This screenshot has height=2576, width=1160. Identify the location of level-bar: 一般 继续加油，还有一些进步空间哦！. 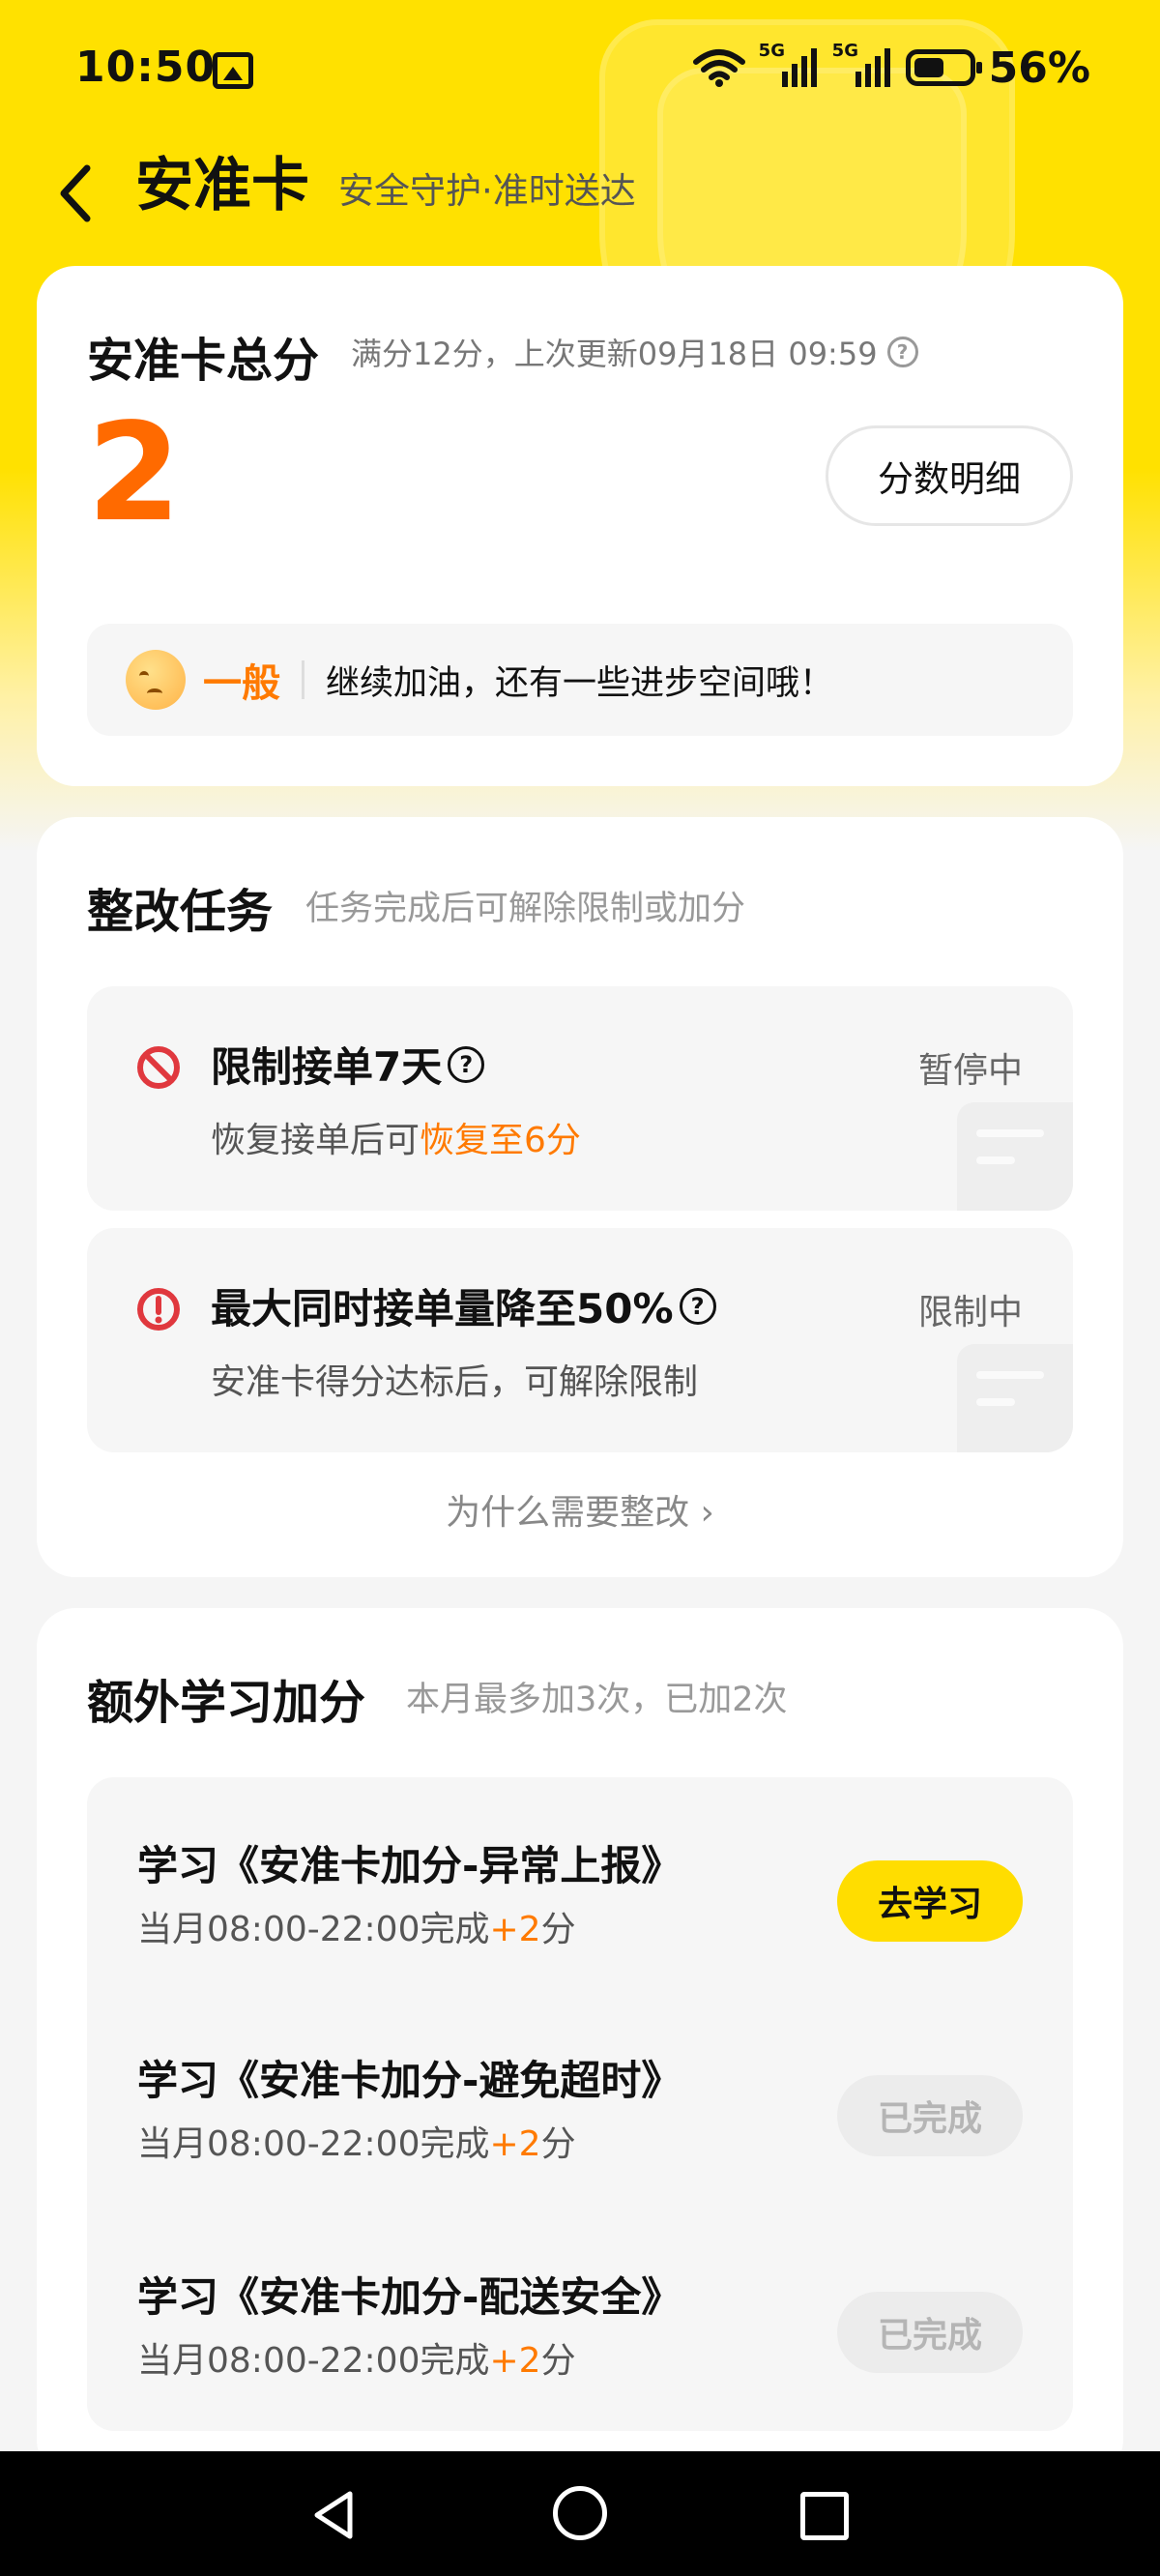
(580, 680).